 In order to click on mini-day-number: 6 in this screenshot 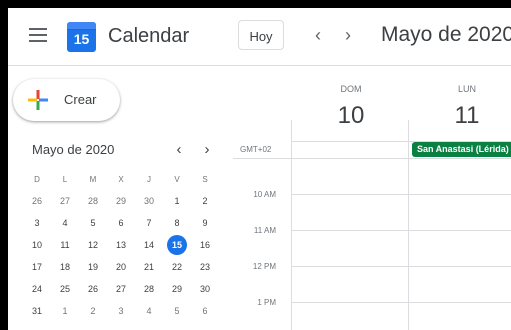, I will do `click(121, 223)`.